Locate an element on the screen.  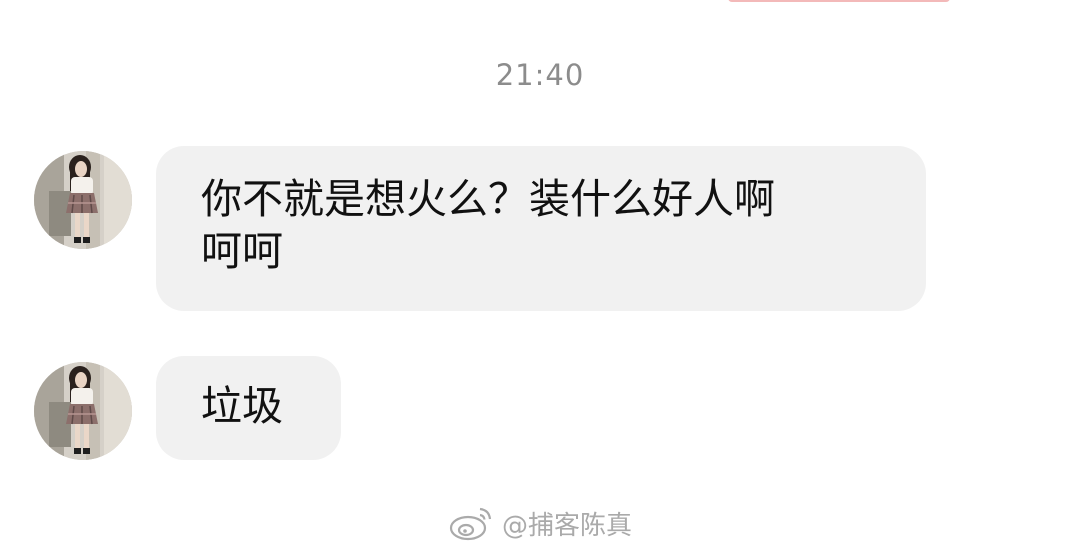
watermark-text: @捕客陈真 is located at coordinates (567, 525).